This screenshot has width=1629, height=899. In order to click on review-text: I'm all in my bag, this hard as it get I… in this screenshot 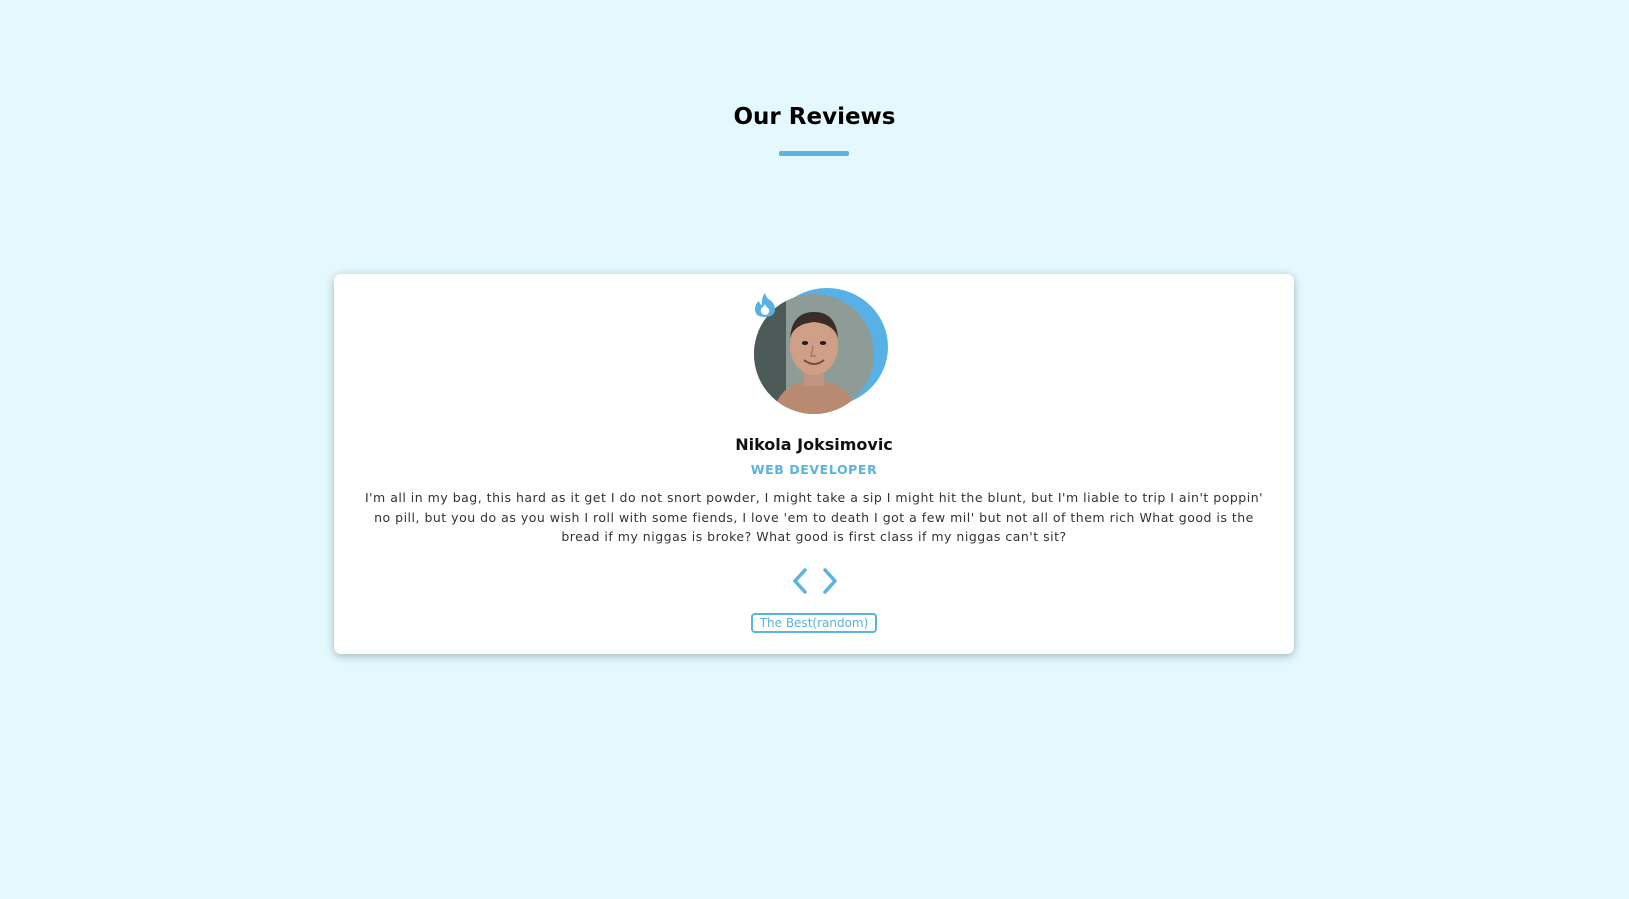, I will do `click(814, 517)`.